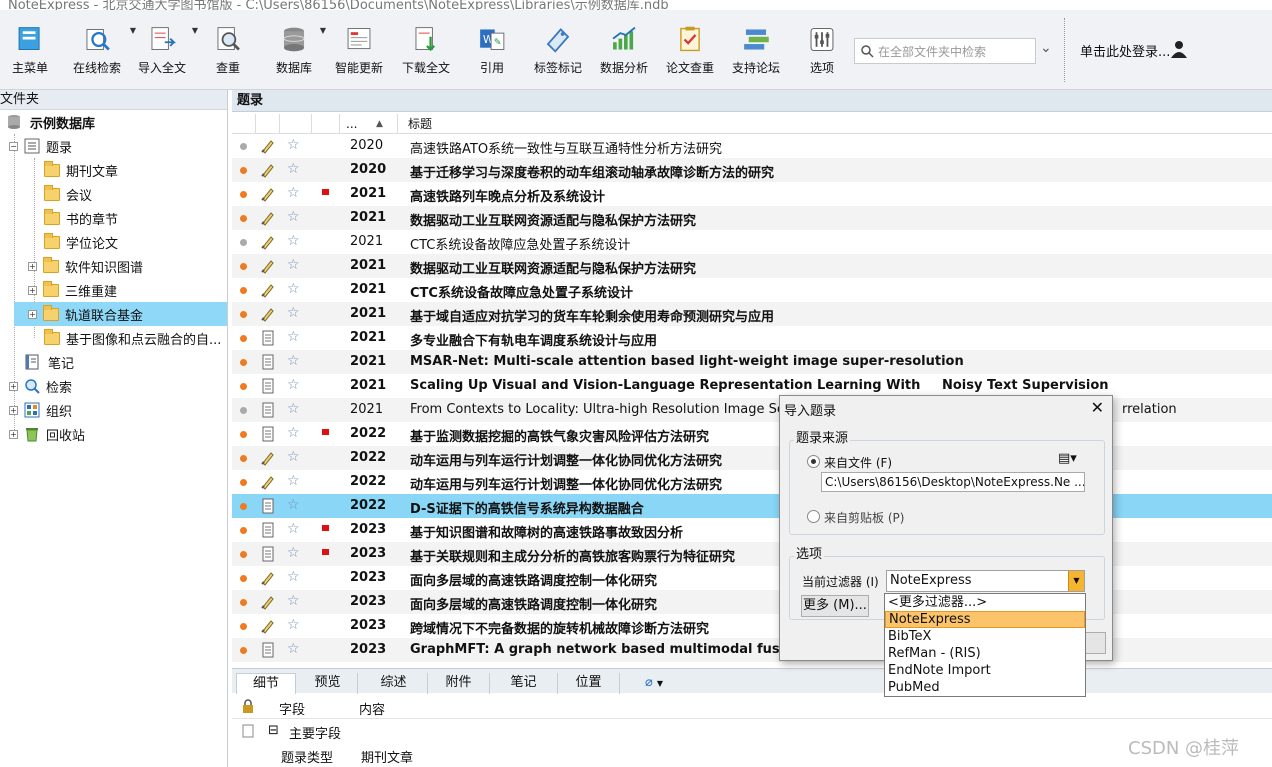 The width and height of the screenshot is (1272, 767). Describe the element at coordinates (752, 194) in the screenshot. I see `table-row: ☆ 2021 高速铁路列车晚点分析及系统设计` at that location.